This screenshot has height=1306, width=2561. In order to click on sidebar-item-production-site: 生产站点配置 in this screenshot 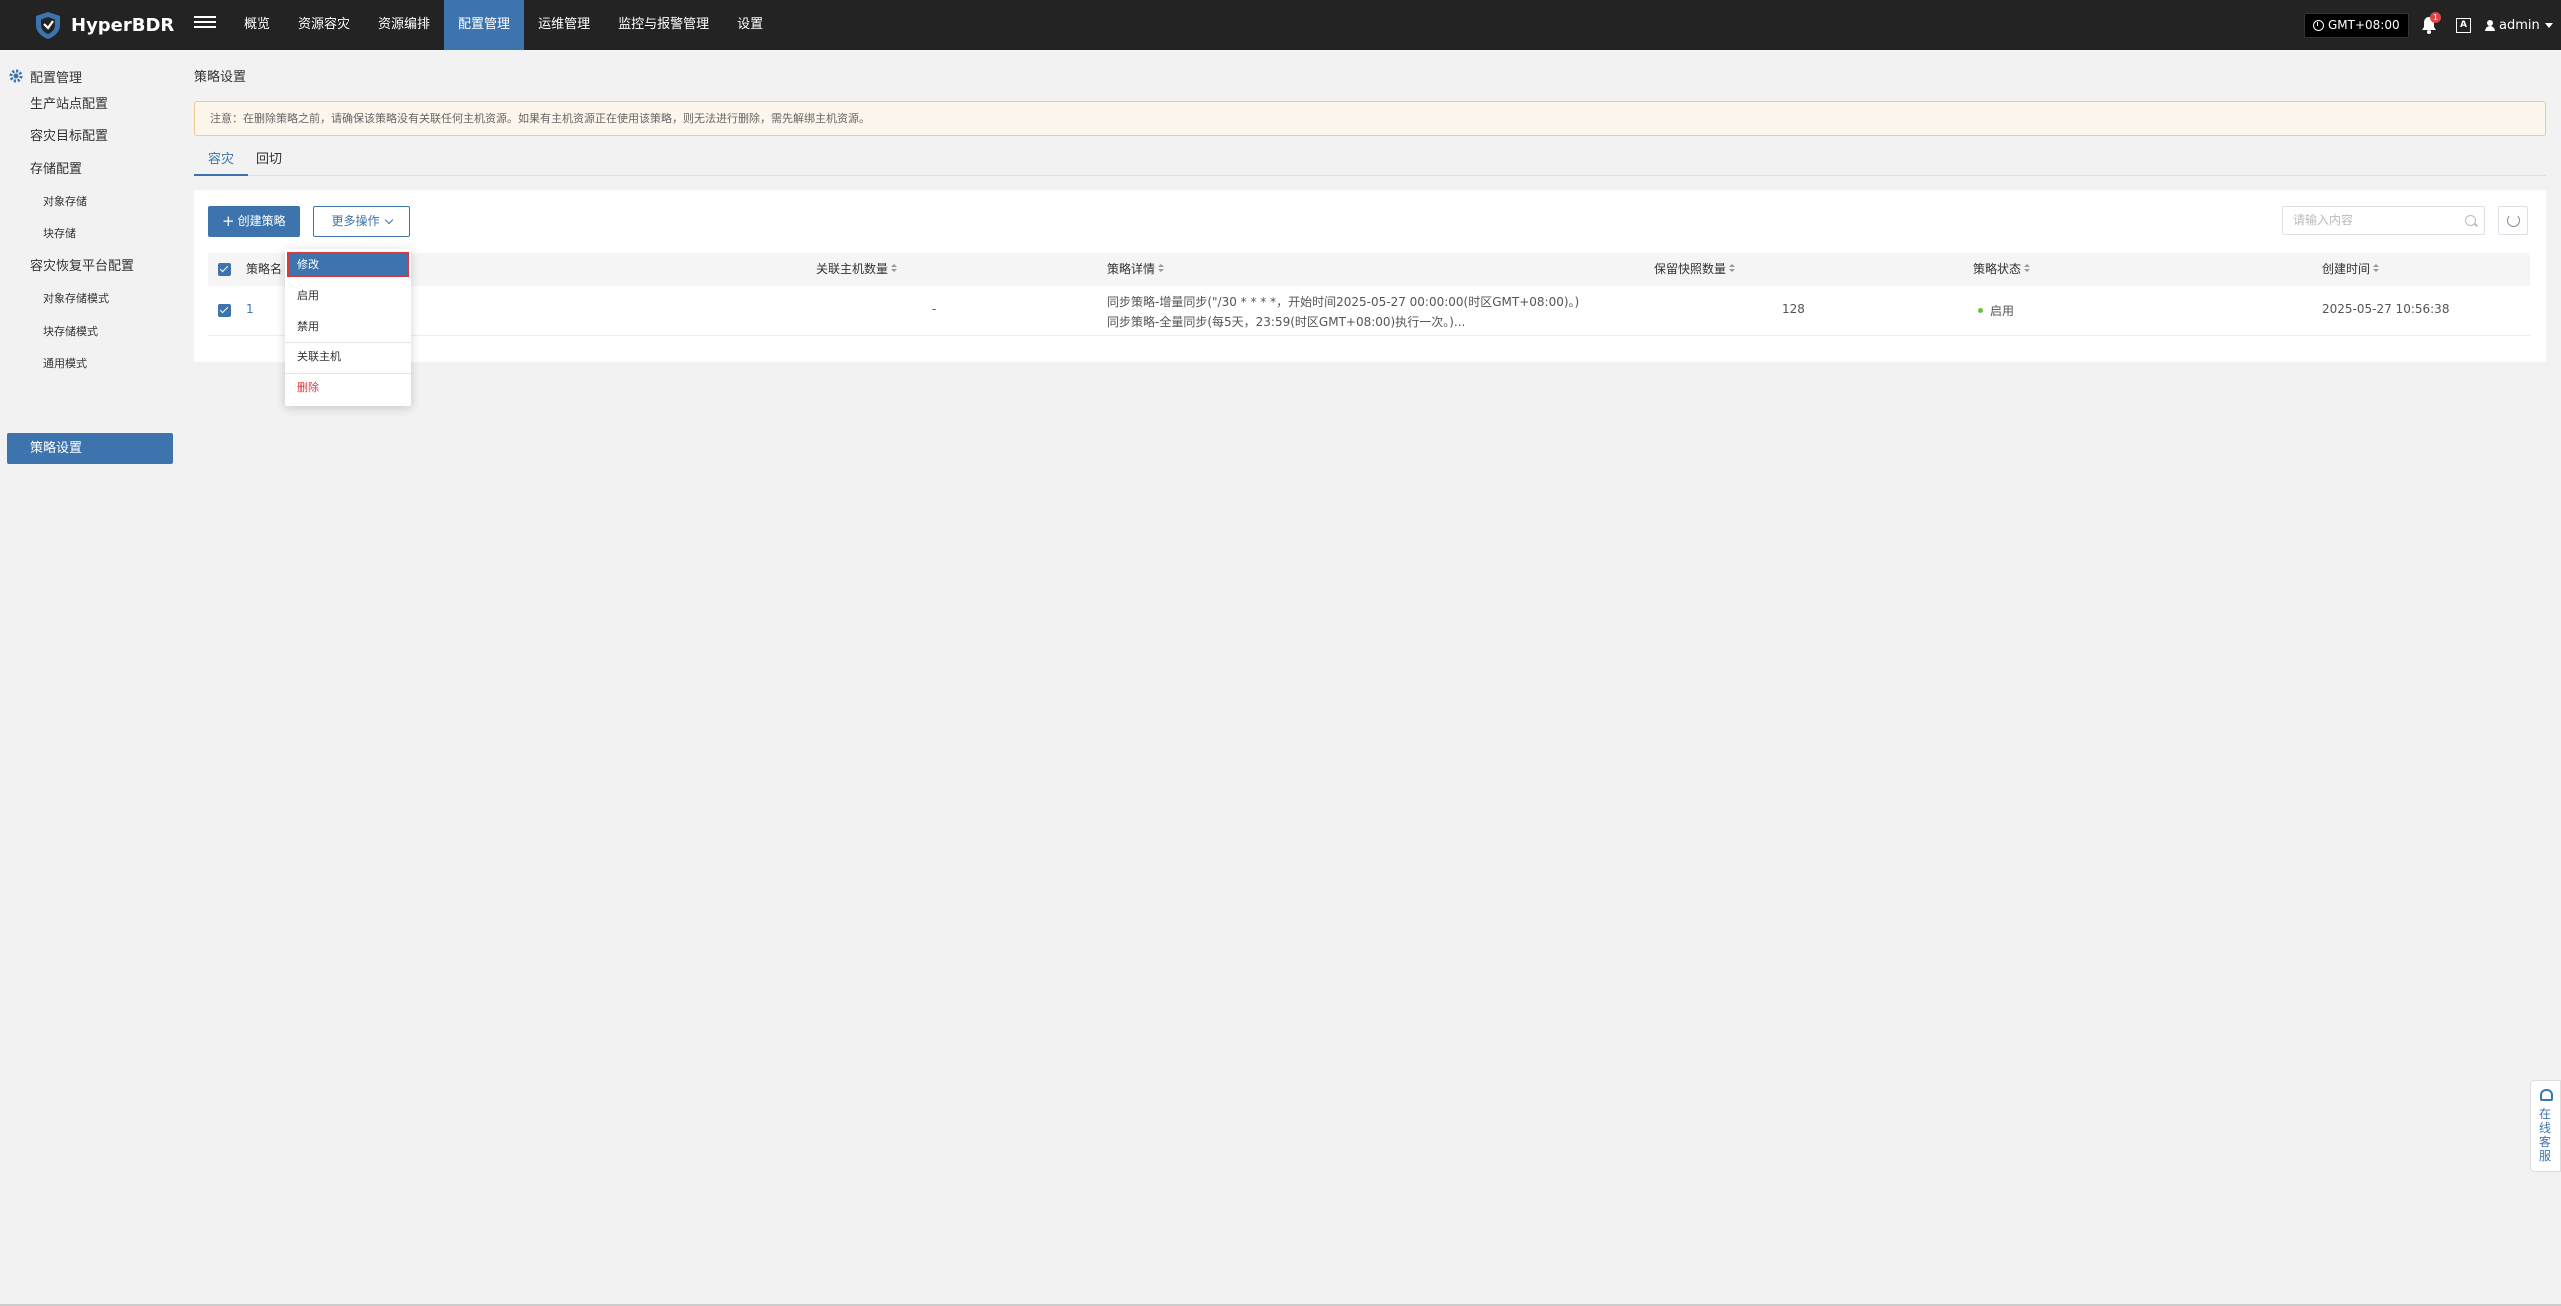, I will do `click(69, 105)`.